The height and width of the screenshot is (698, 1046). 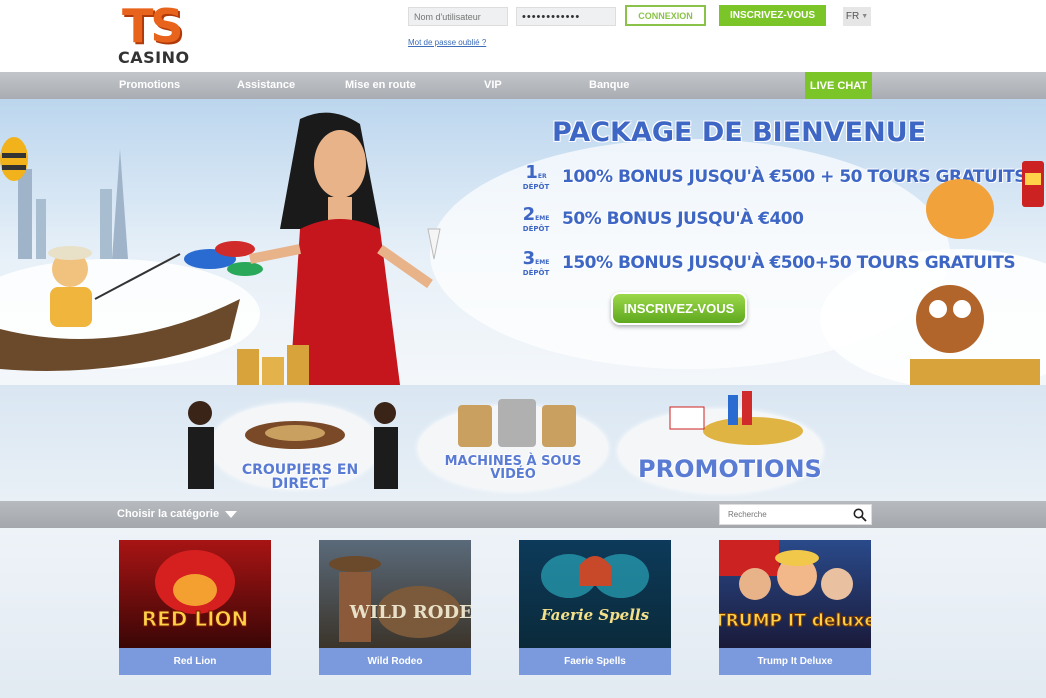 I want to click on category-dropdown: Choisir la catégorie, so click(x=177, y=514).